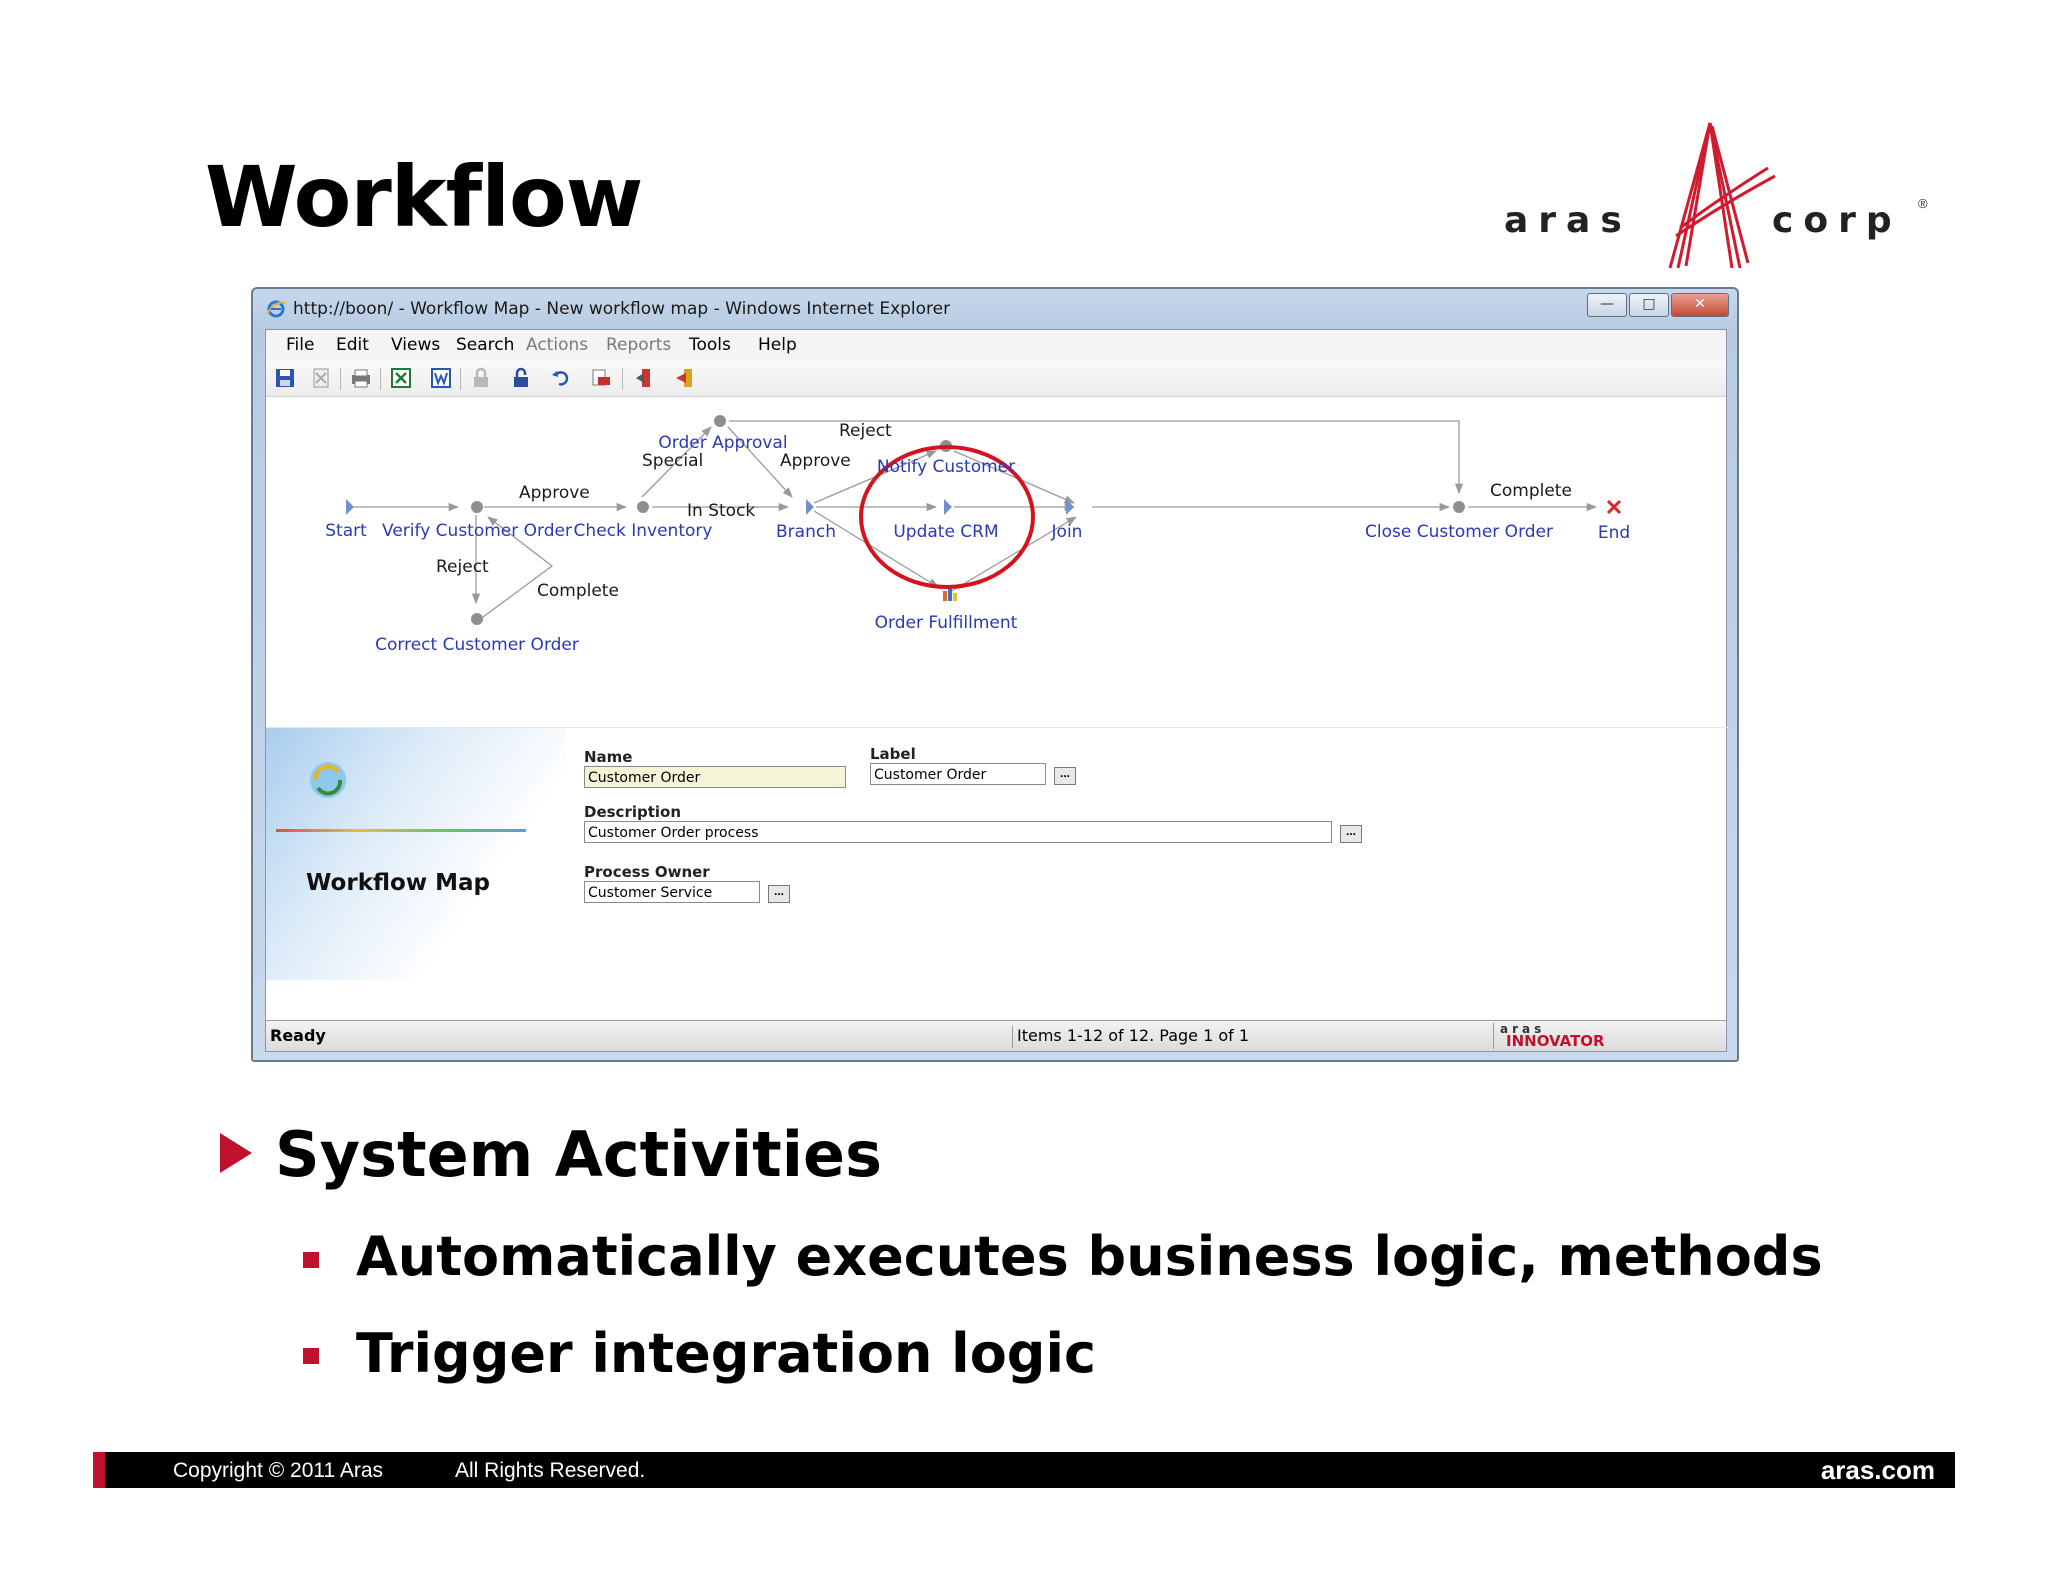 This screenshot has width=2048, height=1582. What do you see at coordinates (415, 345) in the screenshot?
I see `menu-views: Views` at bounding box center [415, 345].